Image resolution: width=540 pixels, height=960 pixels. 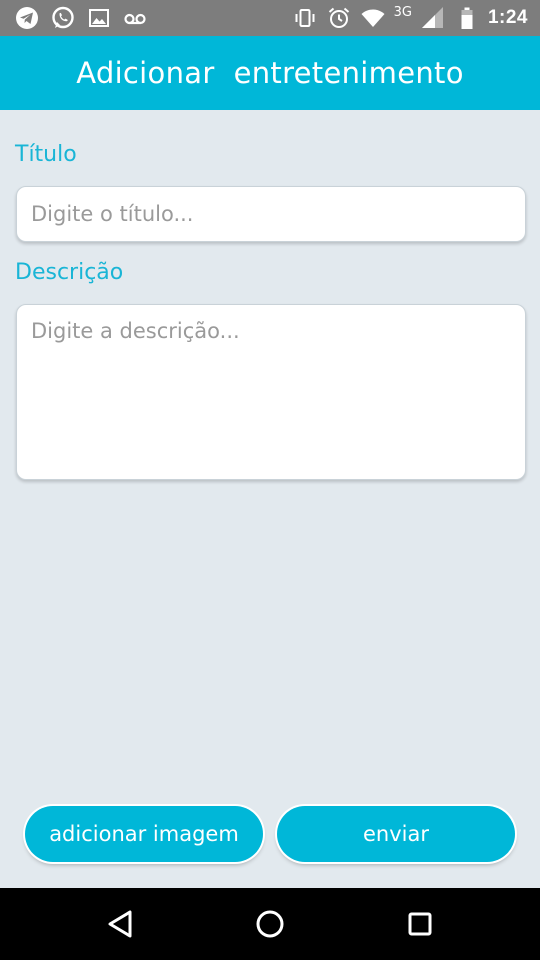 What do you see at coordinates (467, 18) in the screenshot?
I see `battery-icon` at bounding box center [467, 18].